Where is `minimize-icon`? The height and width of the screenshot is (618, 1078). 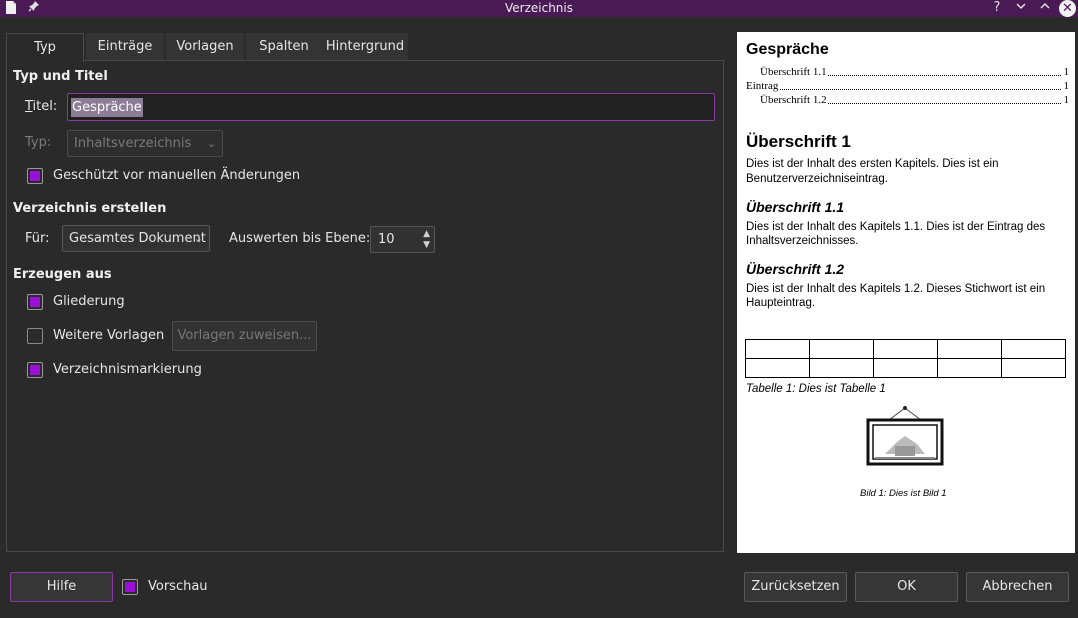 minimize-icon is located at coordinates (1021, 8).